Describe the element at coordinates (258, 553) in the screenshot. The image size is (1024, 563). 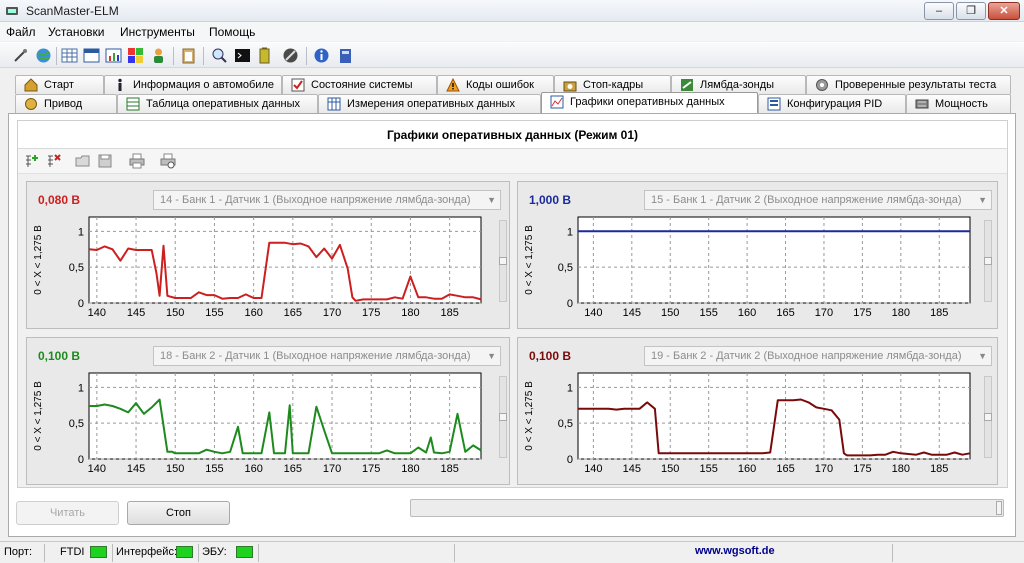
I see `status-separator` at that location.